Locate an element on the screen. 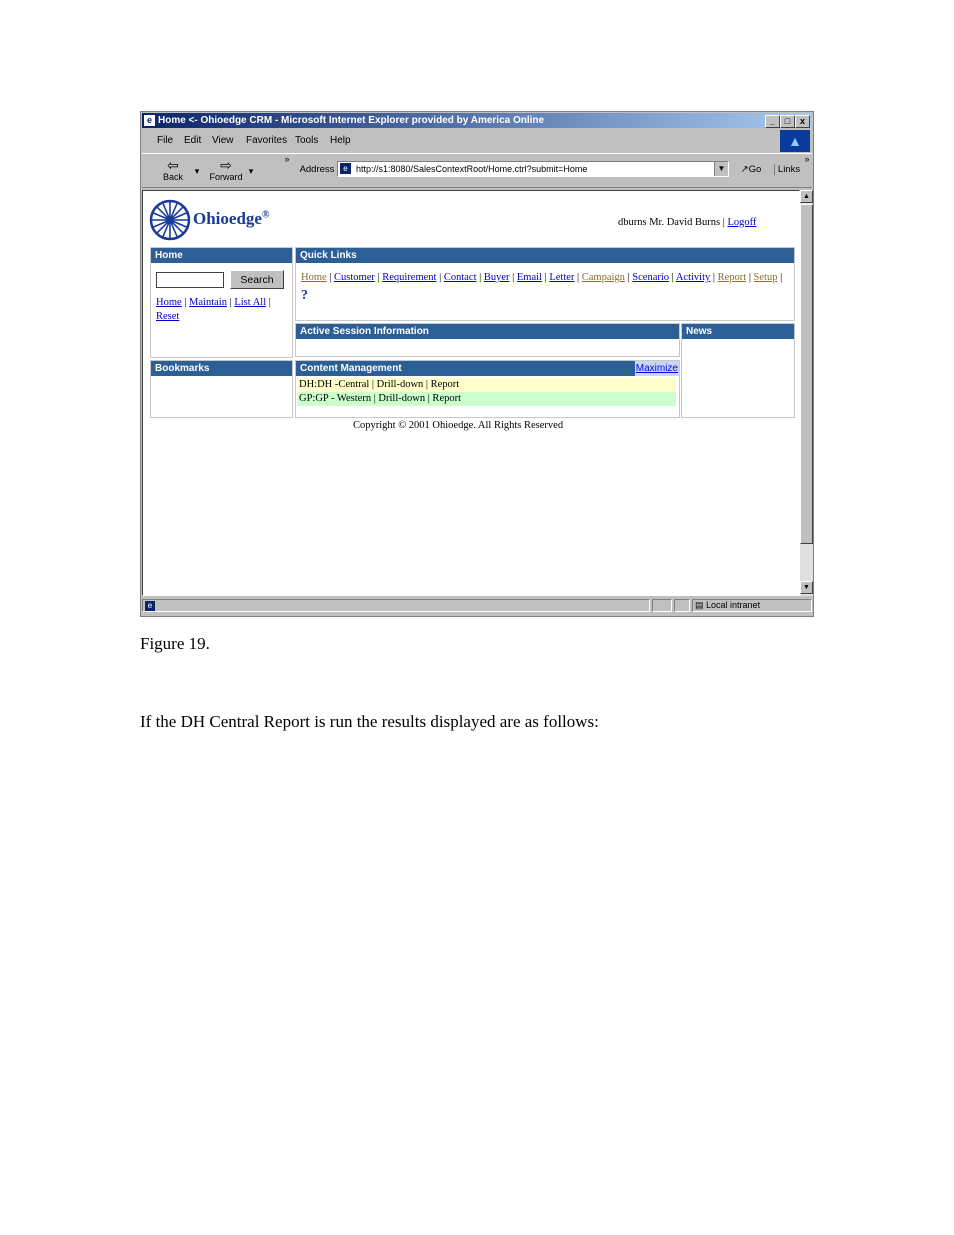 The width and height of the screenshot is (954, 1235). session-title: Active Session Information is located at coordinates (487, 331).